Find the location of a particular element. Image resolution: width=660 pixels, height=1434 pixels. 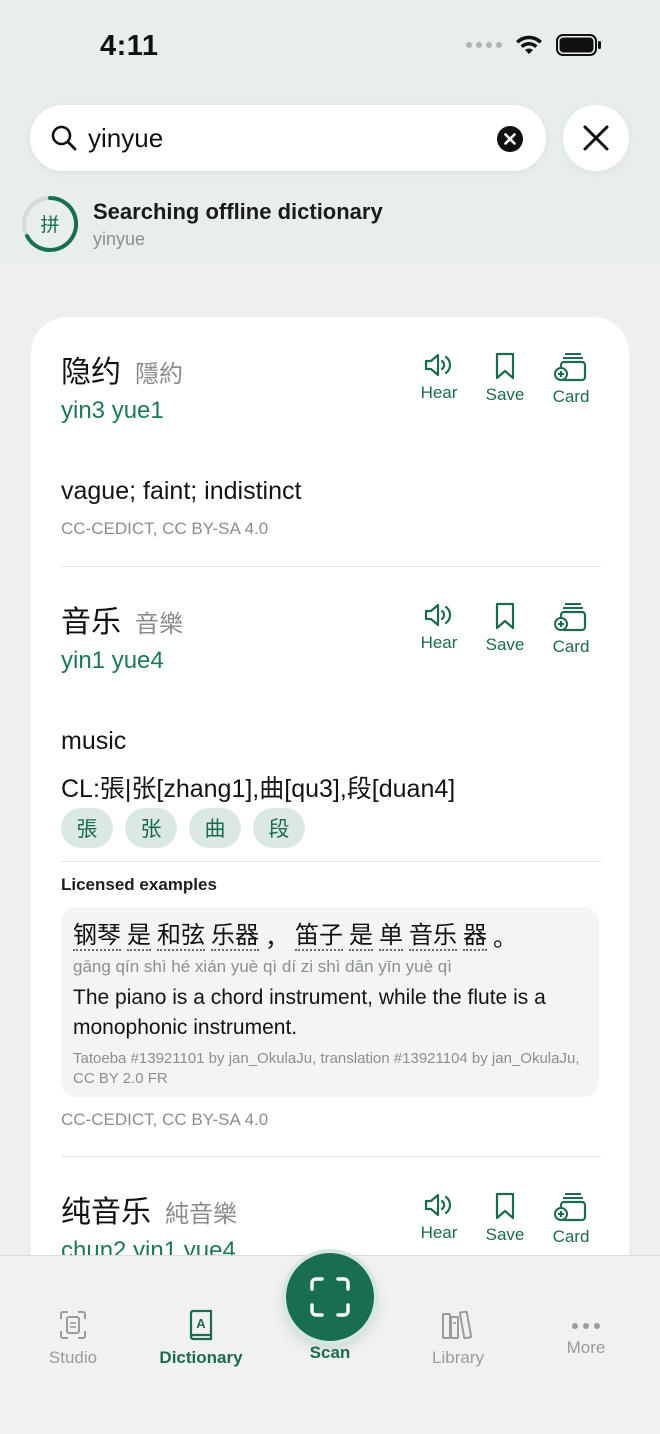

clear-search-icon is located at coordinates (510, 139).